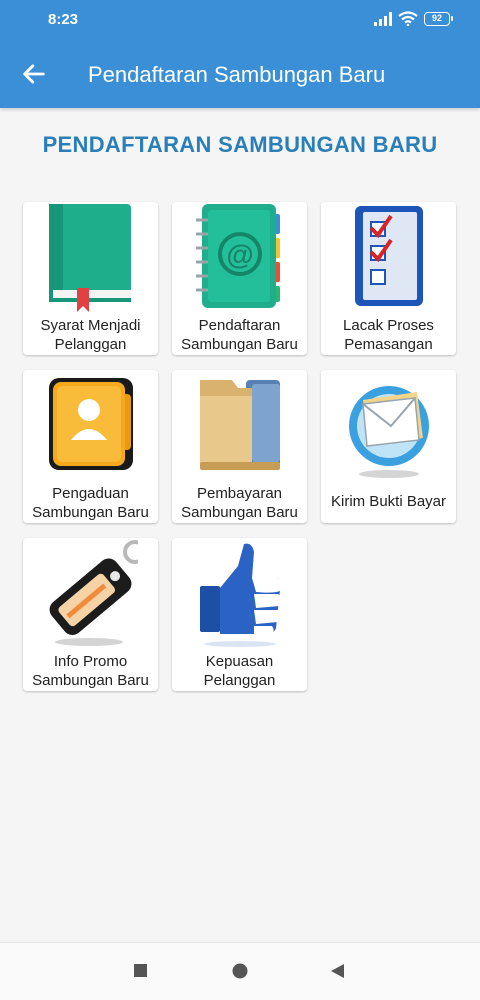 This screenshot has width=480, height=1000. I want to click on menu-item-label: Pembayaran Sambungan Baru, so click(239, 503).